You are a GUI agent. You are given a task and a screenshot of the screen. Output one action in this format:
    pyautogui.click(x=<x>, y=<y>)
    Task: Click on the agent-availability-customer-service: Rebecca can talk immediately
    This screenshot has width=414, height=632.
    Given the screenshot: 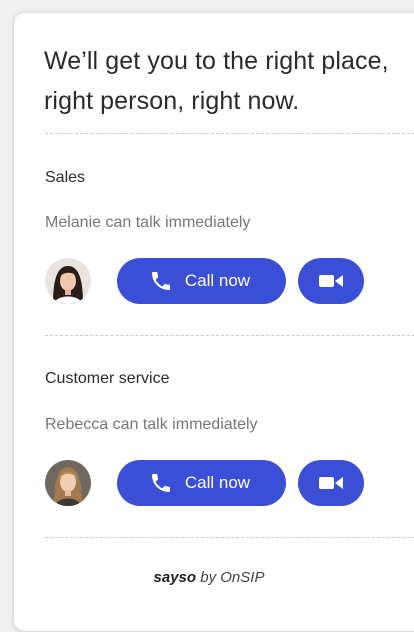 What is the action you would take?
    pyautogui.click(x=151, y=424)
    